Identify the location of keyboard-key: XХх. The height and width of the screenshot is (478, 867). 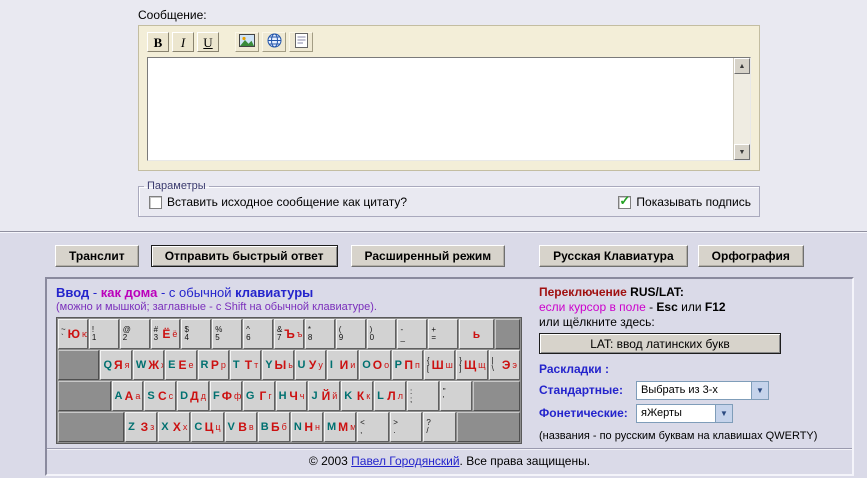
(174, 427).